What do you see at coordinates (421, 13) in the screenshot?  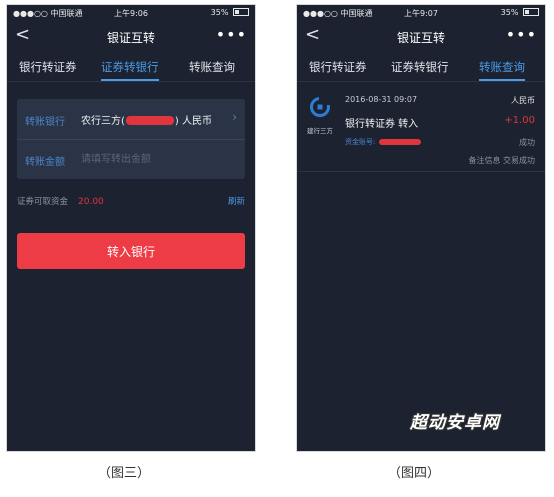 I see `status-bar: ●●●○○ 中国联通 上午9:07 35%` at bounding box center [421, 13].